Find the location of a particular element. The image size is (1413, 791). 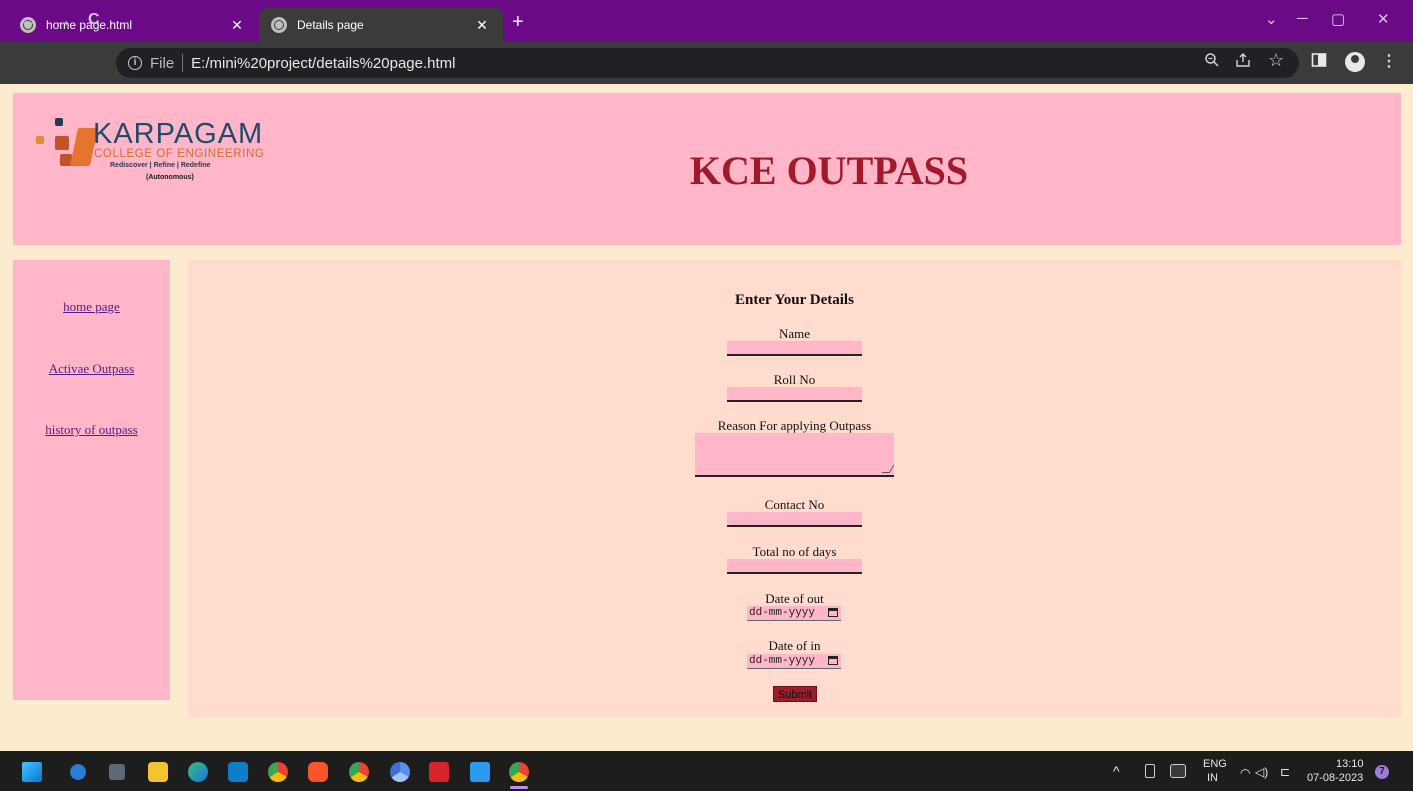

battery-icon: ⊏ is located at coordinates (1285, 772).